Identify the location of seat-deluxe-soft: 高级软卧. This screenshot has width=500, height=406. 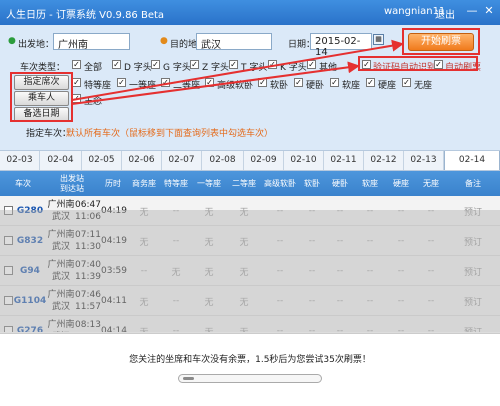
(235, 86).